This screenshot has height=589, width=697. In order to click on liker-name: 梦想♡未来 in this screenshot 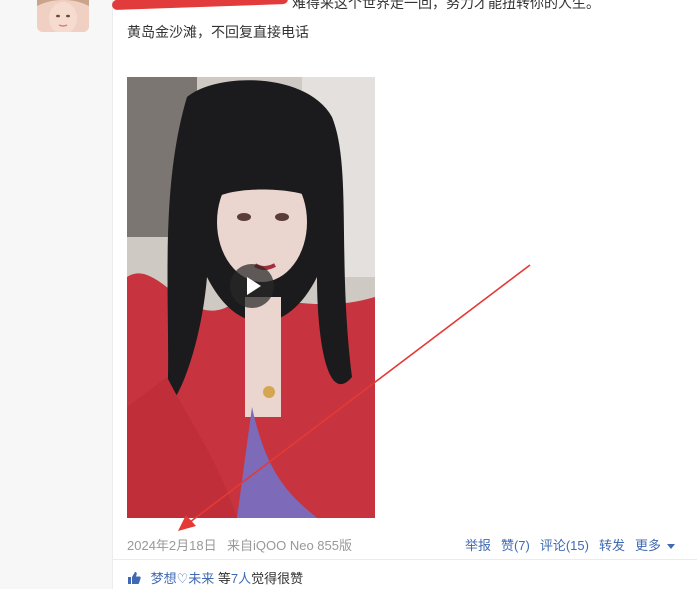, I will do `click(183, 578)`.